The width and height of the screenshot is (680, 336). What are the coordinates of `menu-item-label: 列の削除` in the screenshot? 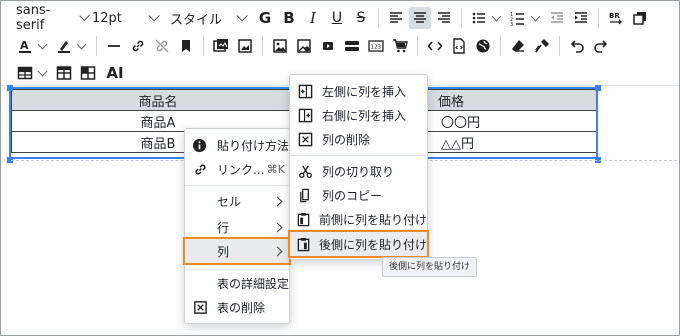 It's located at (346, 139).